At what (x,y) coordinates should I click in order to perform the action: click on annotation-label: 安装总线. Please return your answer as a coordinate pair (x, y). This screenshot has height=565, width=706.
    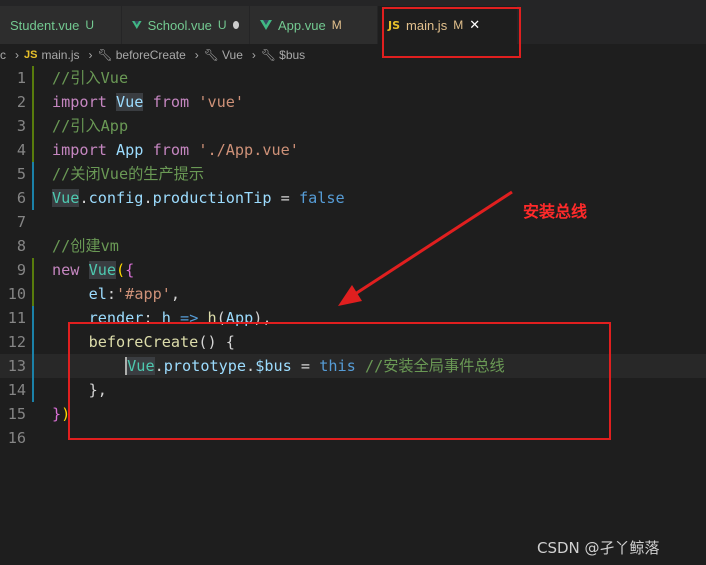
    Looking at the image, I should click on (555, 211).